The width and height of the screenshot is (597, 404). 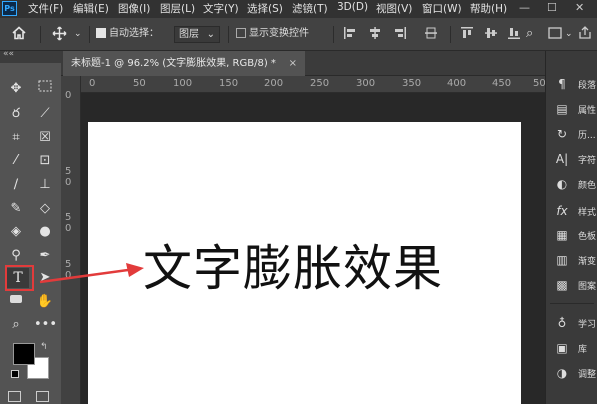 What do you see at coordinates (587, 86) in the screenshot?
I see `panel-label: 段落` at bounding box center [587, 86].